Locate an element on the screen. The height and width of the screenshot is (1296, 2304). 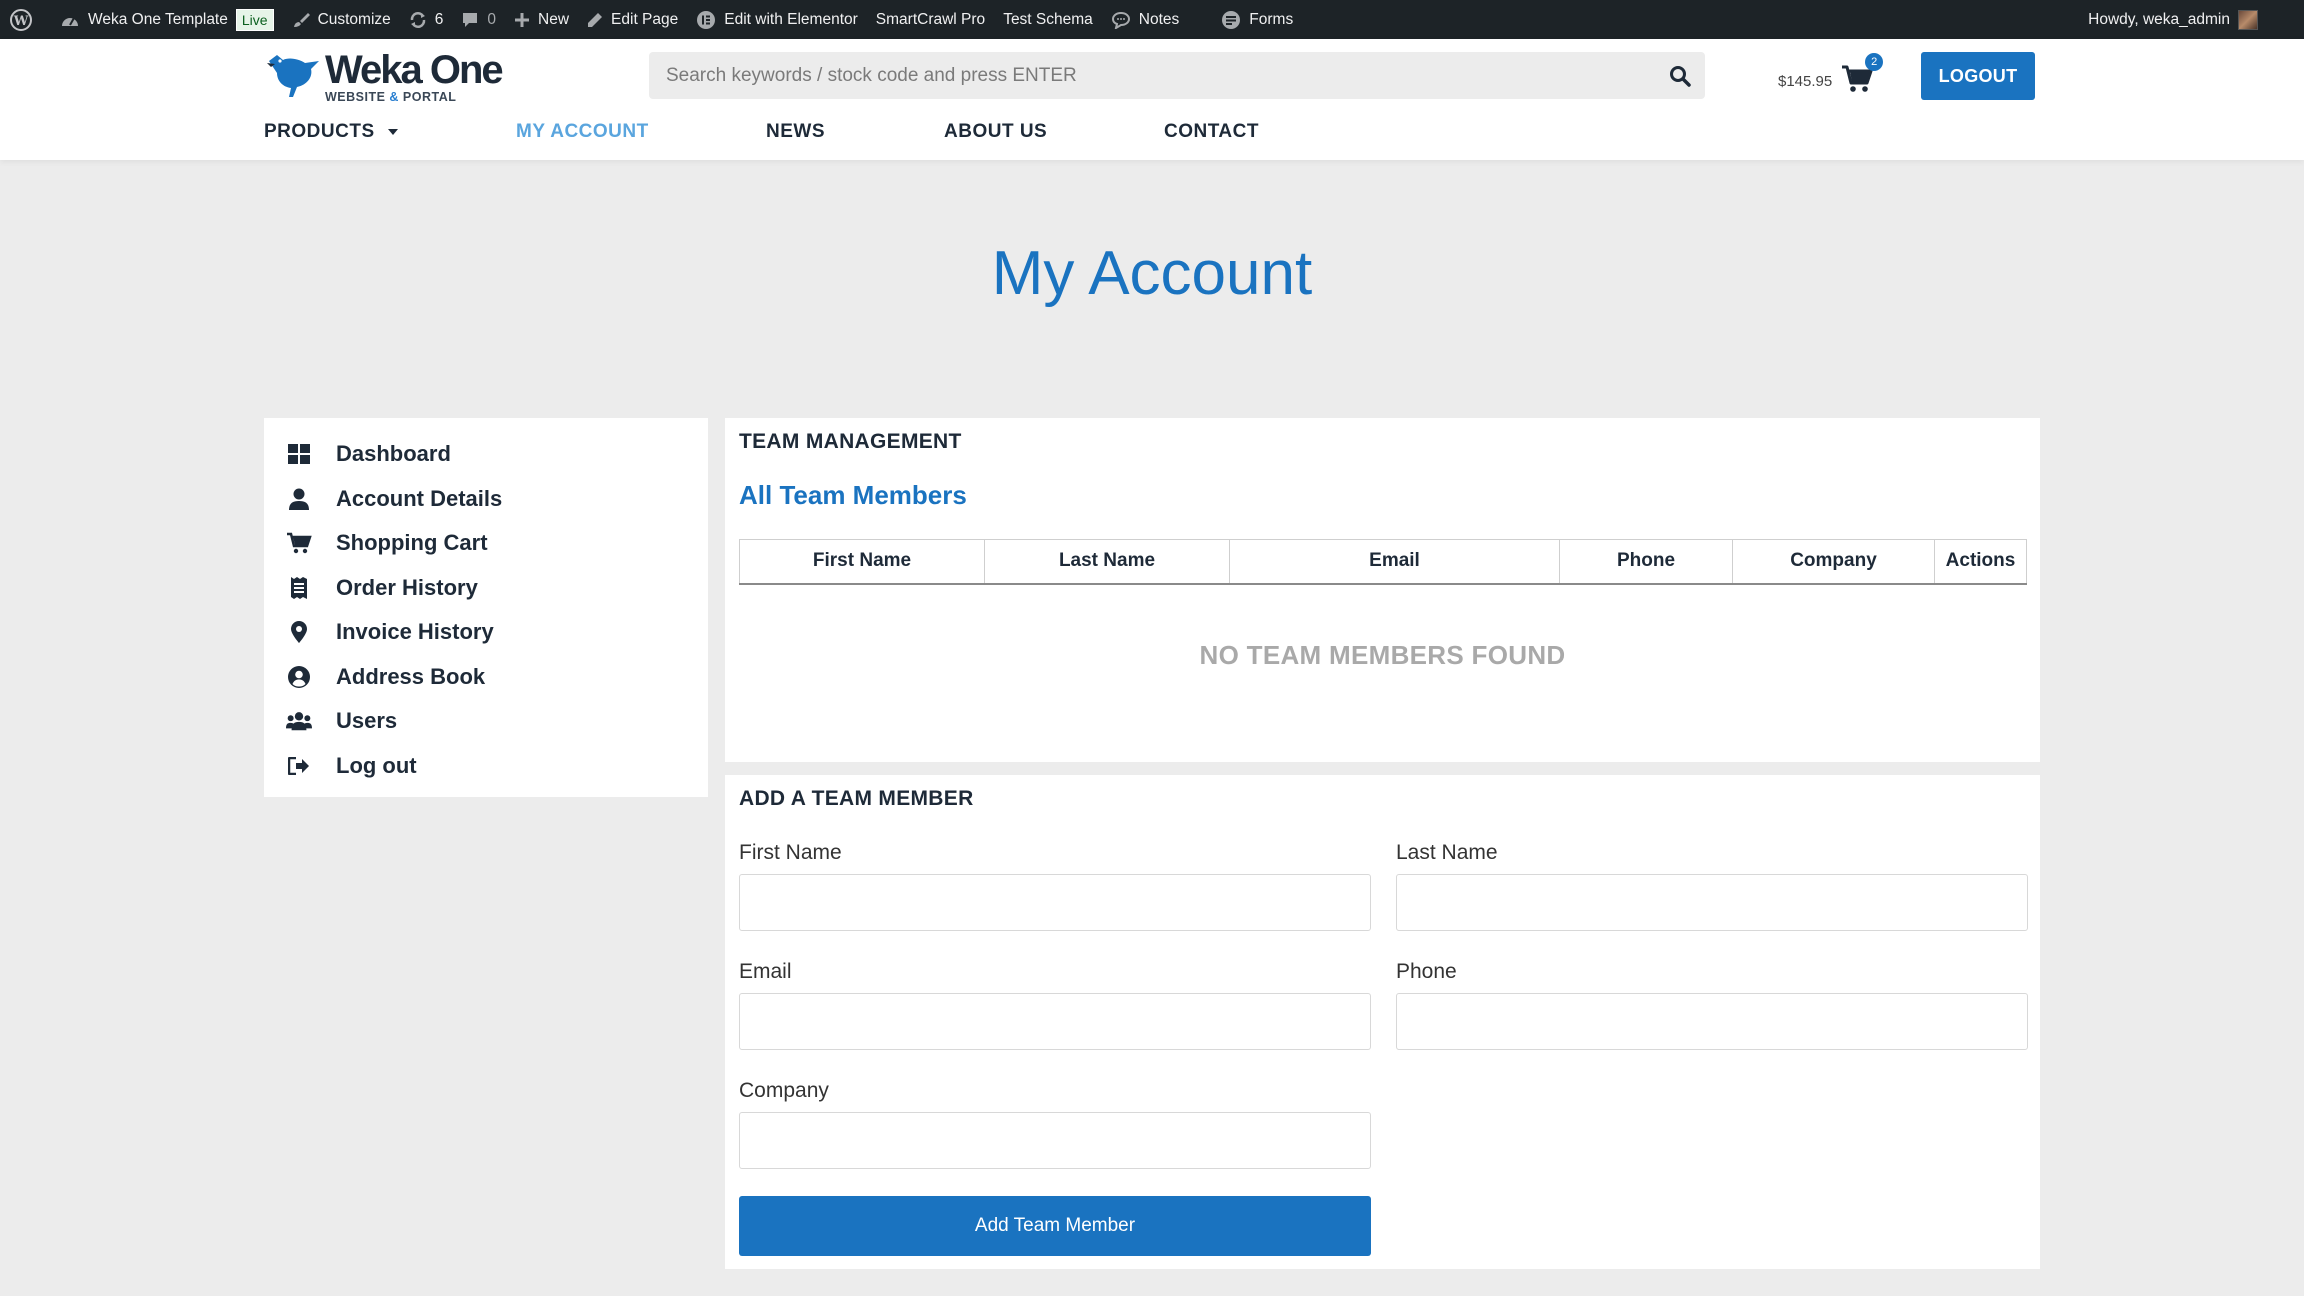
nav-about-us: ABOUT US is located at coordinates (1054, 132).